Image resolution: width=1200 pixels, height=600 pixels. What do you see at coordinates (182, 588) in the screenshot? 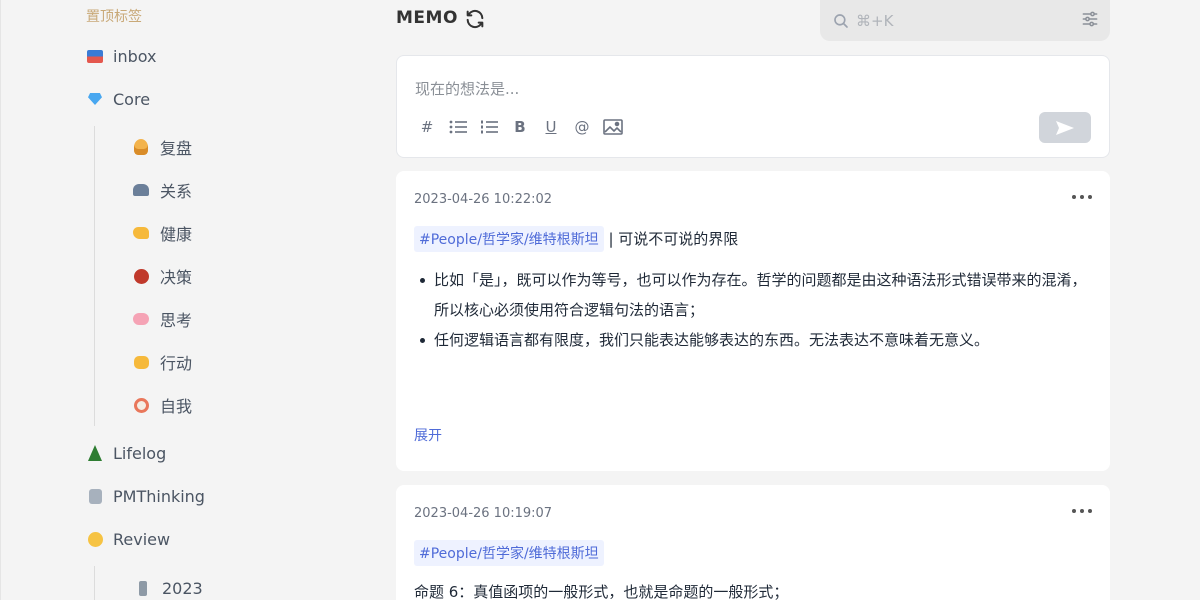
I see `sidebar-item-label: 2023` at bounding box center [182, 588].